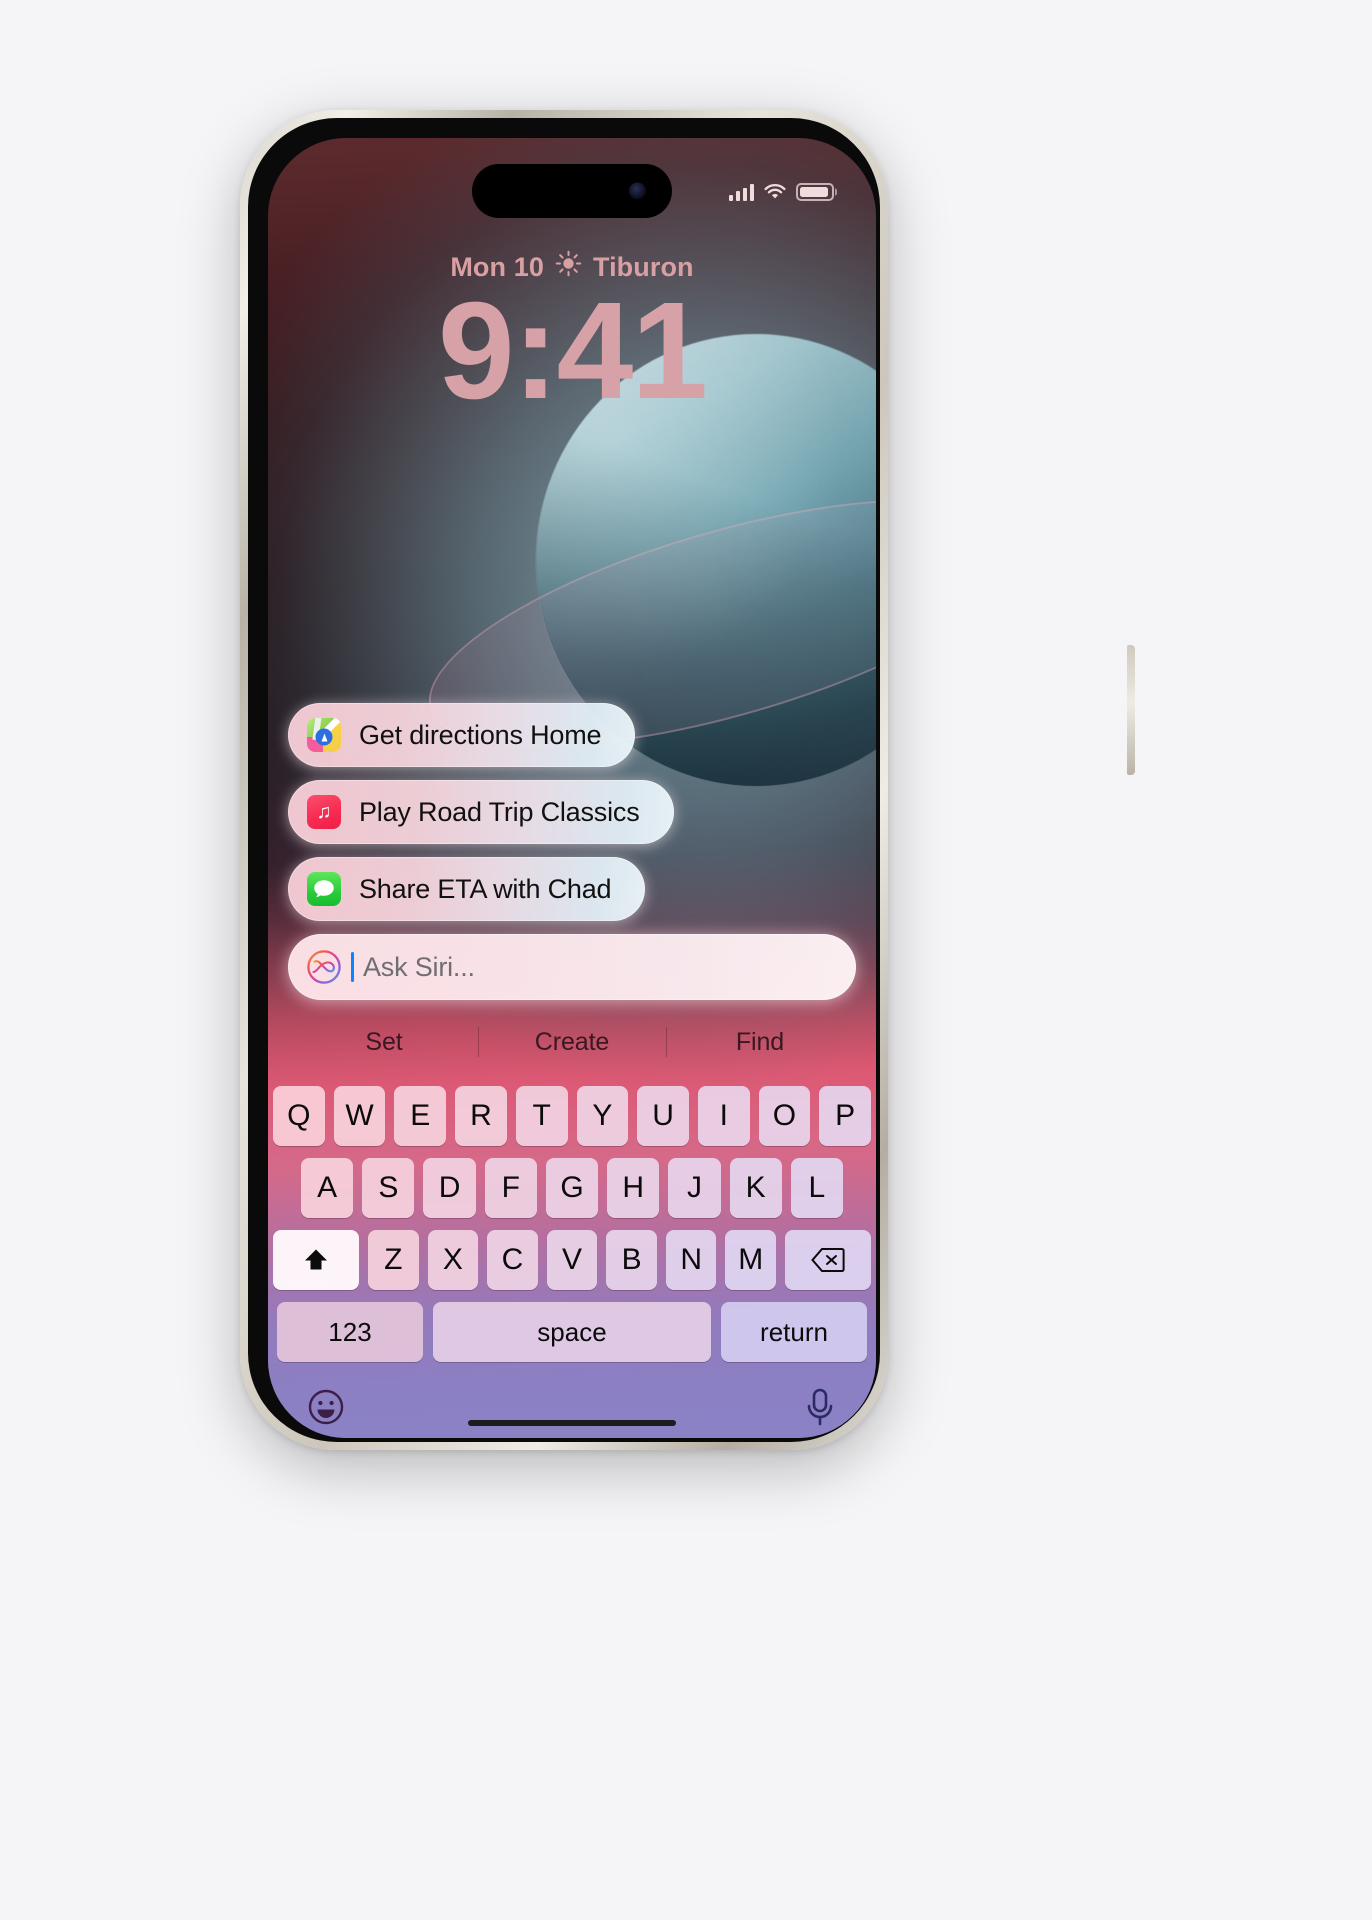  I want to click on cellular-signal-icon, so click(741, 192).